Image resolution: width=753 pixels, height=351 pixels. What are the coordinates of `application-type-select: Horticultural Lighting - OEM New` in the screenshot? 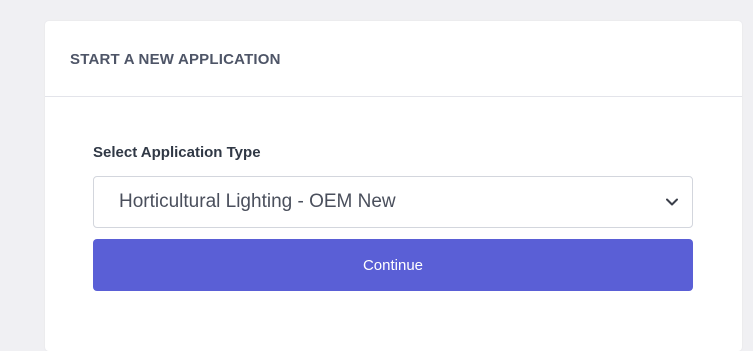 It's located at (393, 202).